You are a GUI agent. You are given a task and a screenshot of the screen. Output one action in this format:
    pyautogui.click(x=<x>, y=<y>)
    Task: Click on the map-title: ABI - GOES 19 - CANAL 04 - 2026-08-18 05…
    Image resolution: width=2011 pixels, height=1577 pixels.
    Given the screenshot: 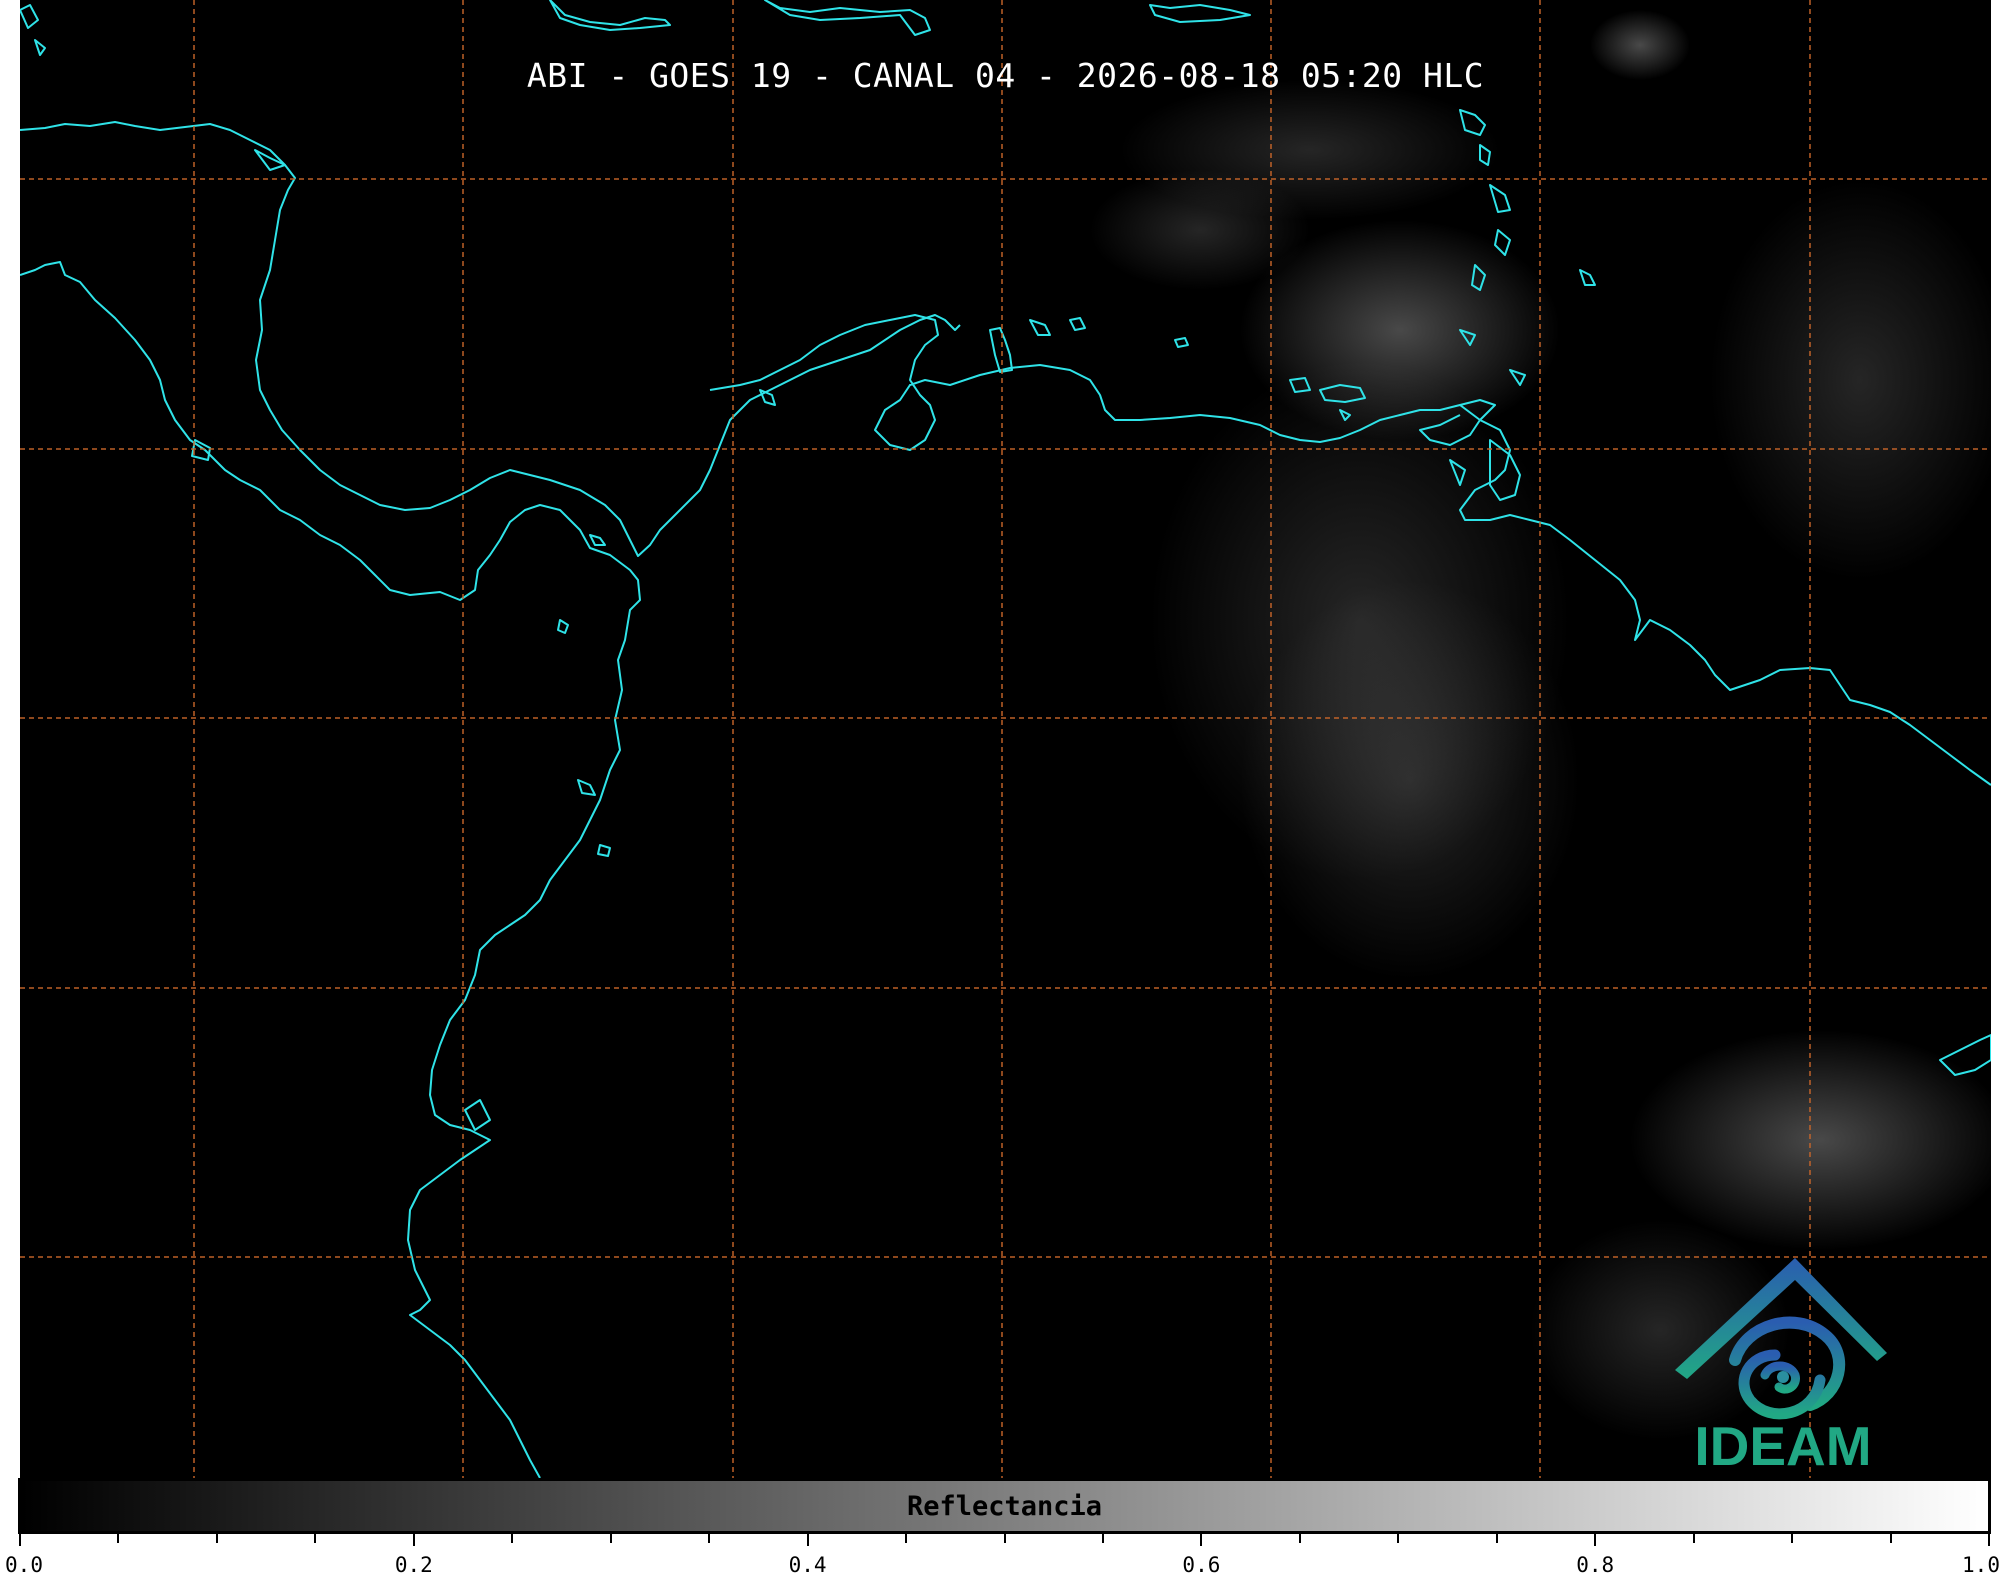 What is the action you would take?
    pyautogui.click(x=1005, y=75)
    